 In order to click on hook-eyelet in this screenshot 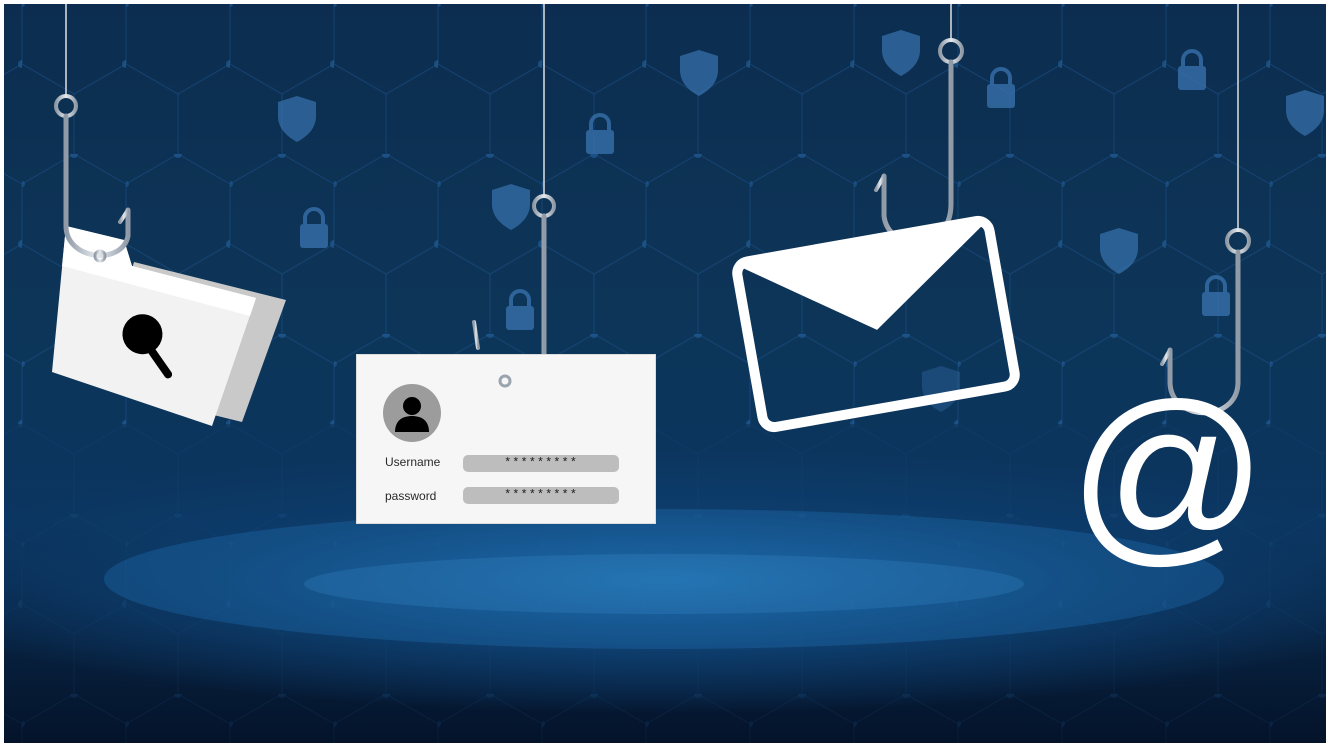, I will do `click(505, 381)`.